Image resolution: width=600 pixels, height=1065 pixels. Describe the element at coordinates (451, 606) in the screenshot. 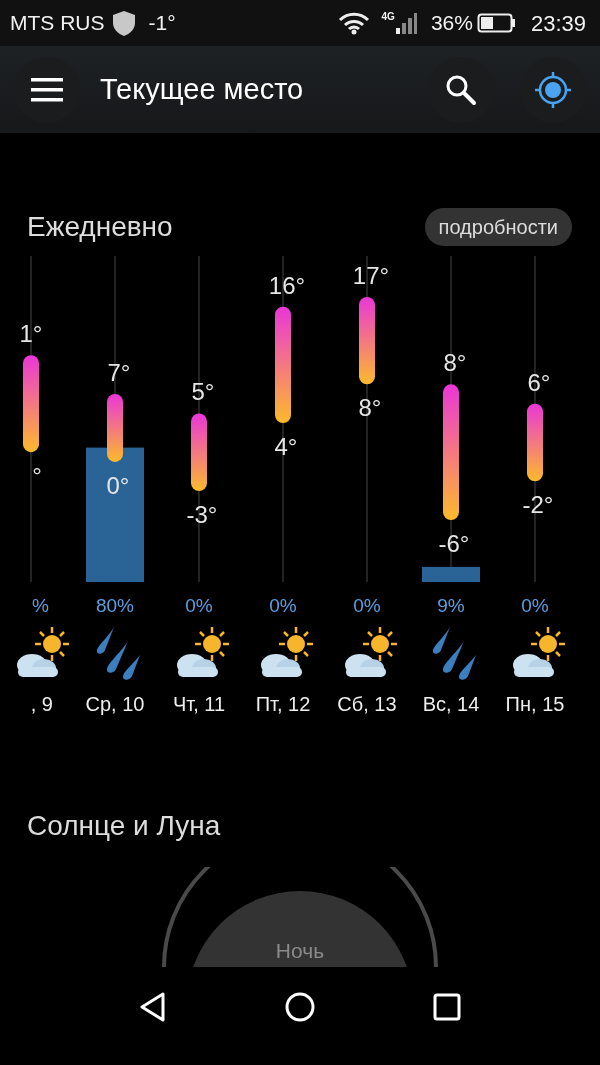

I see `precipitation-percent: 9%` at that location.